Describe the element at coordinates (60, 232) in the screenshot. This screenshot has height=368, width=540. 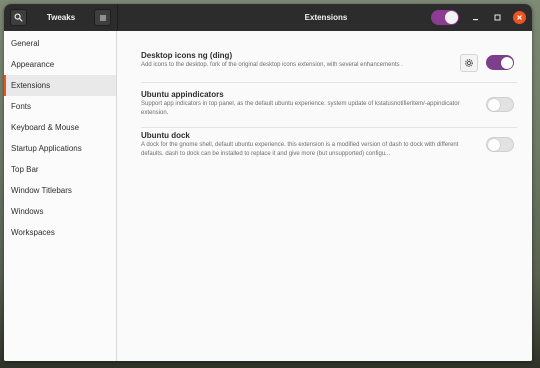
I see `sidebar-item-workspaces: Workspaces` at that location.